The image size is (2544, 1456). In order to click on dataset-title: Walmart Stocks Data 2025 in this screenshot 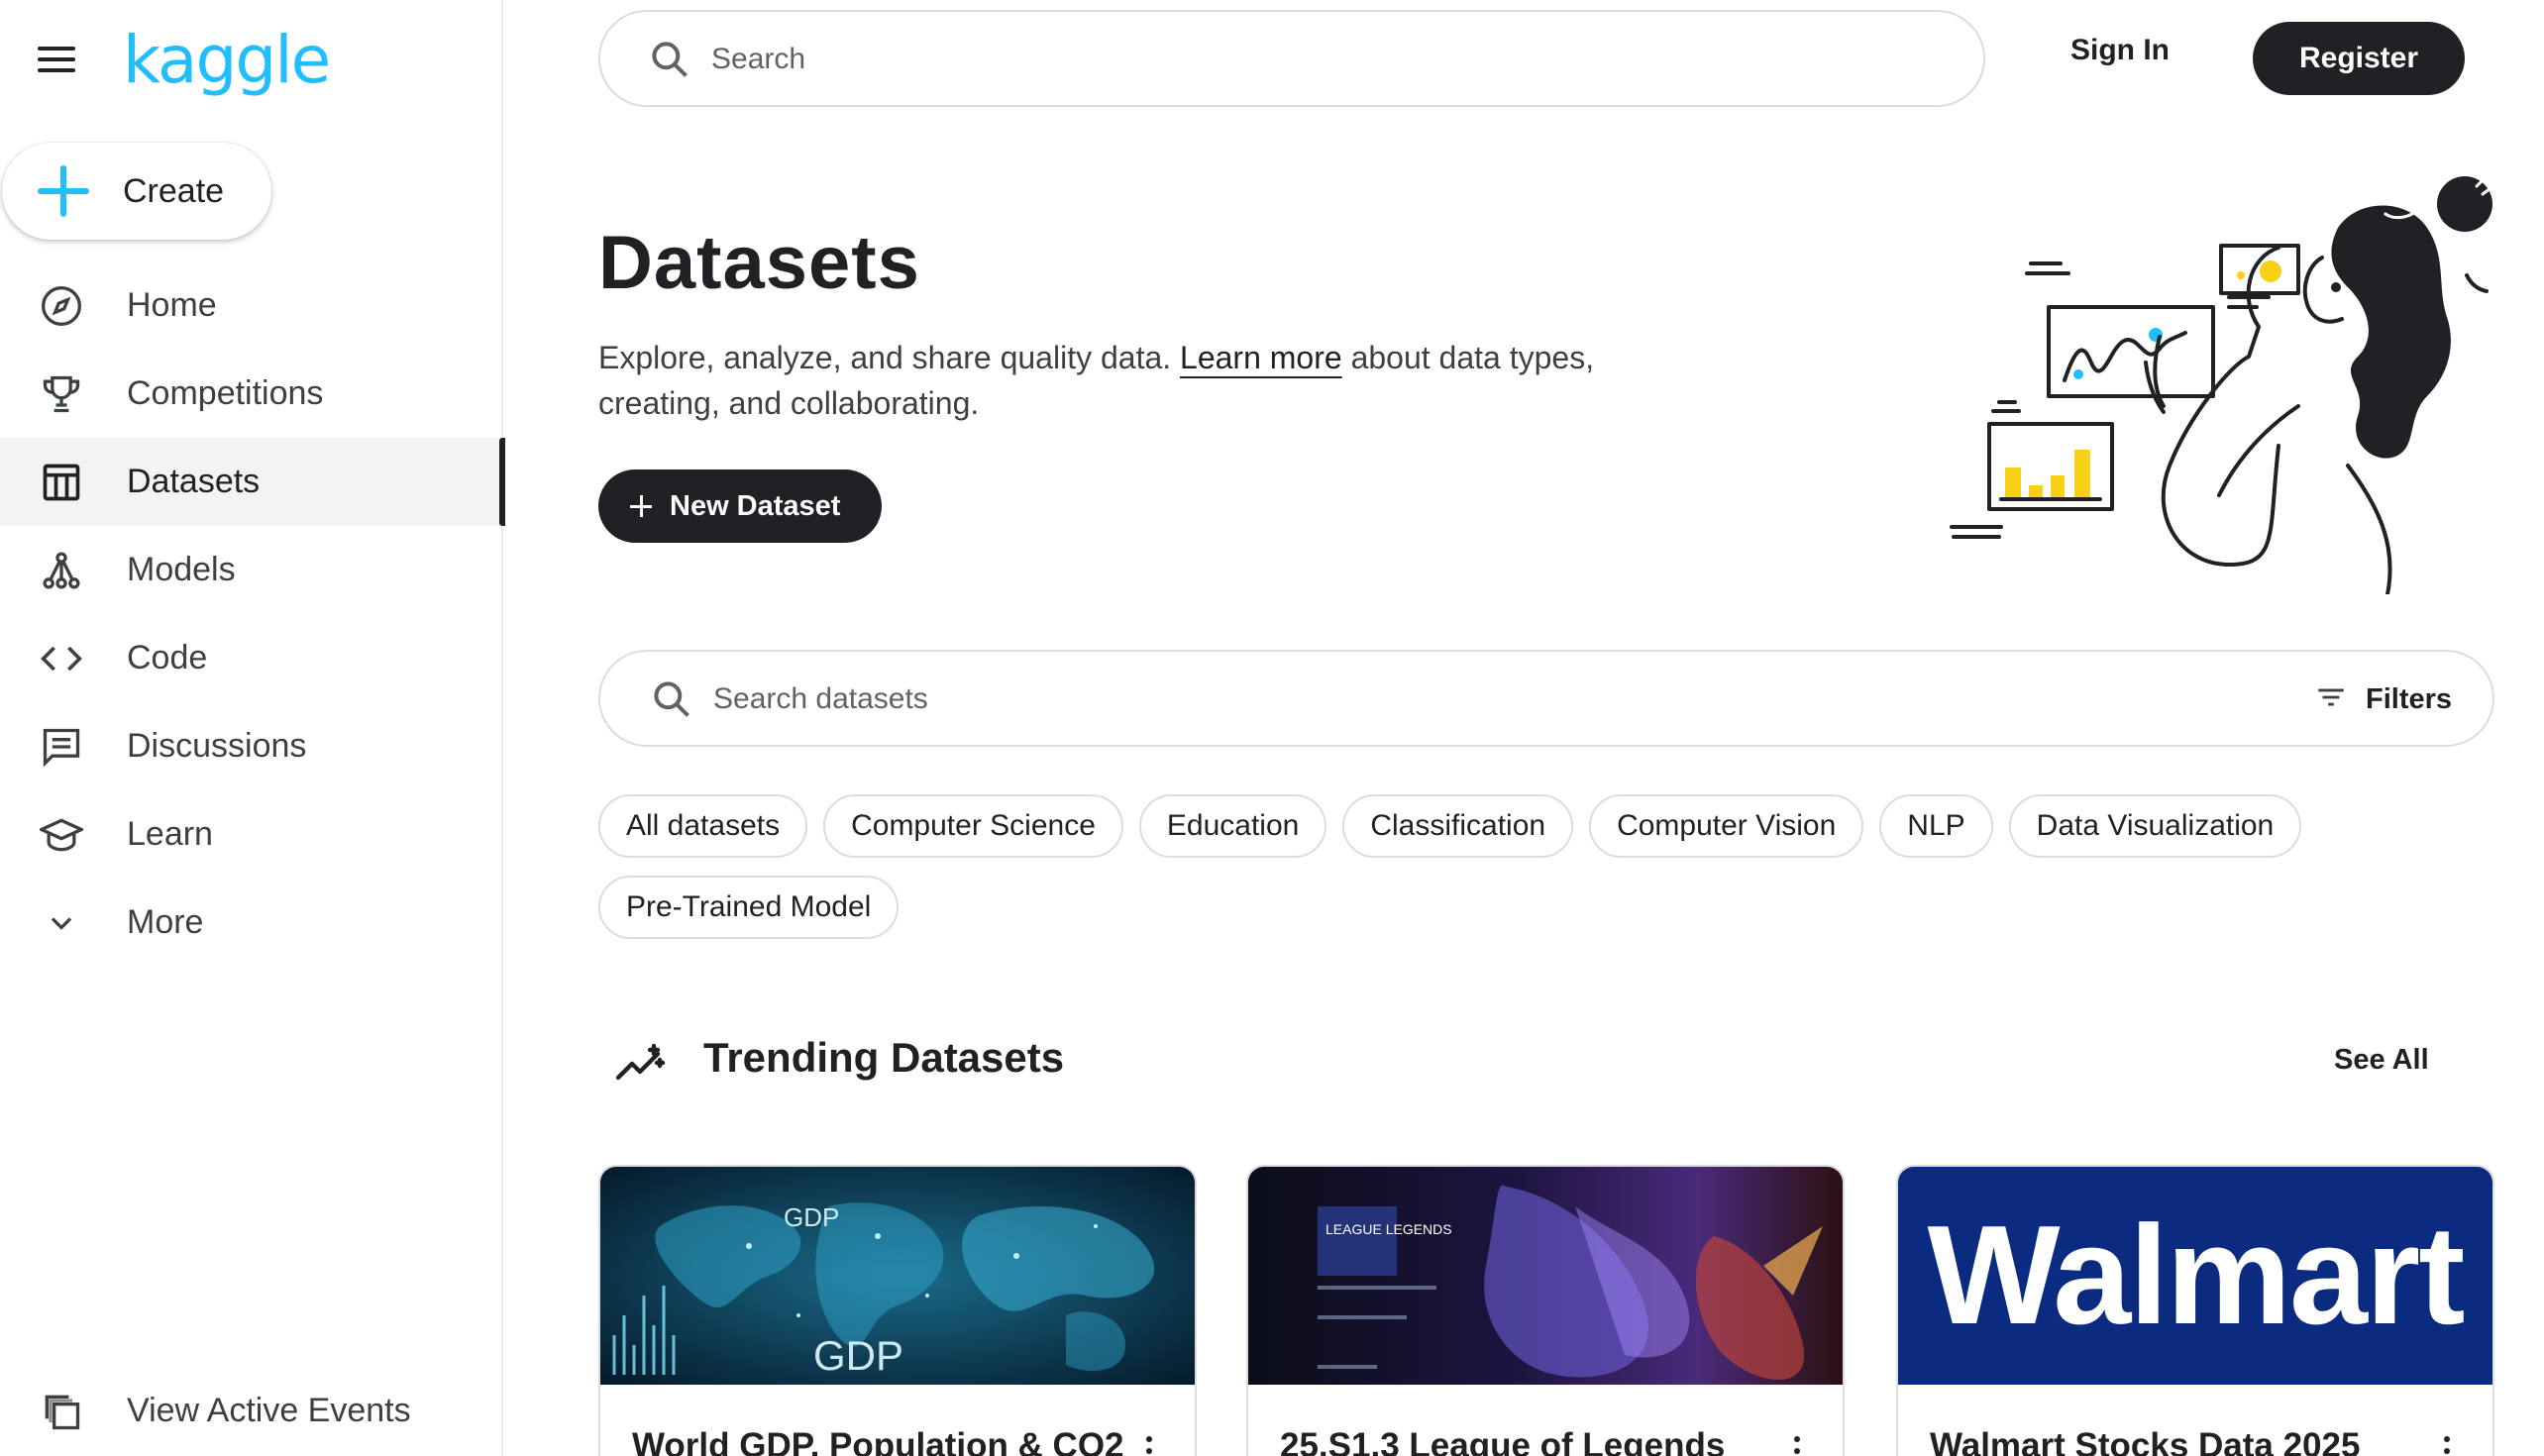, I will do `click(2146, 1441)`.